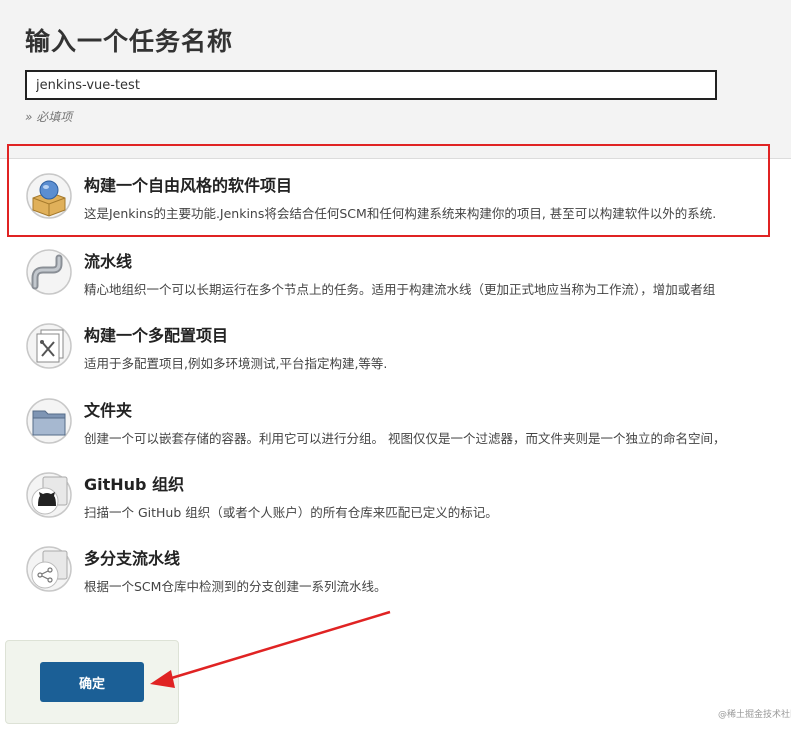 The height and width of the screenshot is (730, 791). I want to click on item-type-title: GitHub 组织, so click(134, 484).